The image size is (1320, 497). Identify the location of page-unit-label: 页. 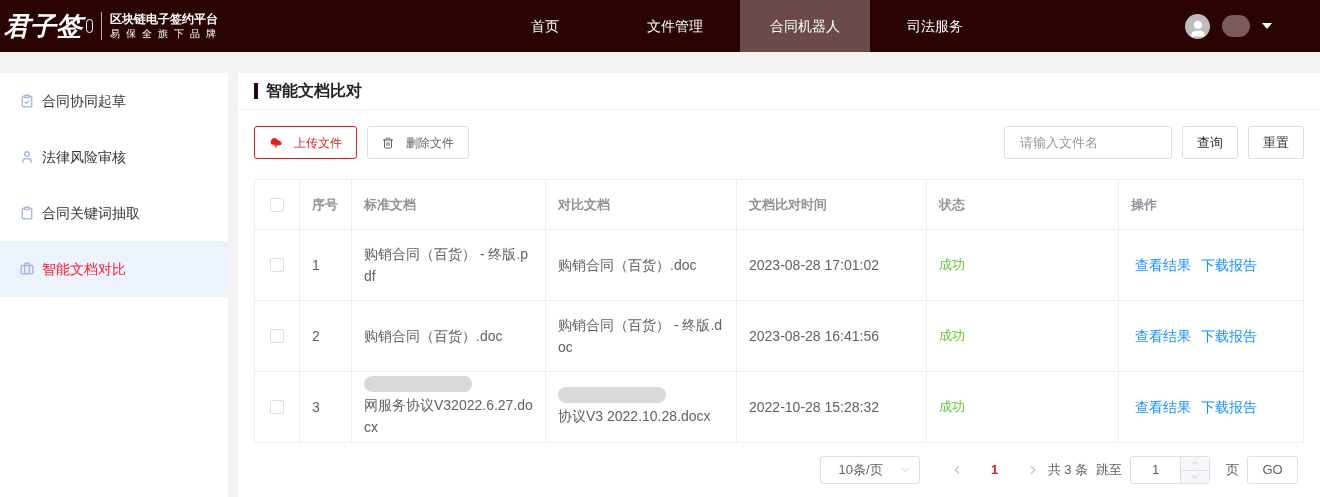
(1232, 470).